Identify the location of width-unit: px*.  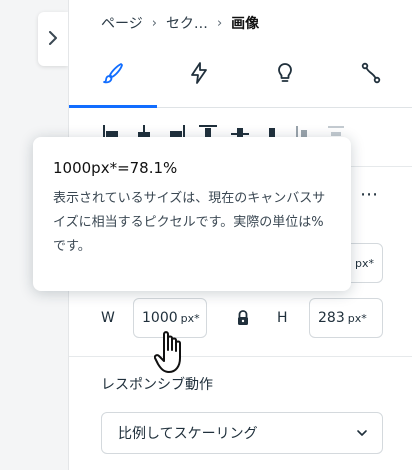
(190, 318).